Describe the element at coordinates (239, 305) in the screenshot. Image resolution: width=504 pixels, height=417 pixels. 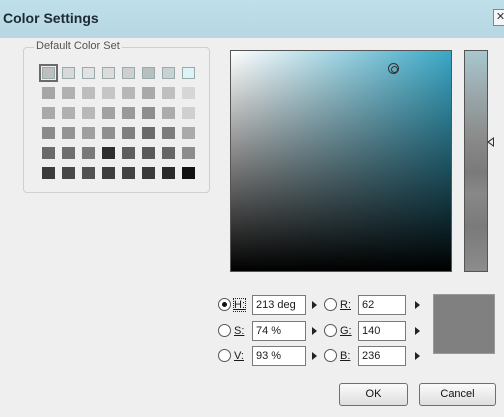
I see `hue-label: H:` at that location.